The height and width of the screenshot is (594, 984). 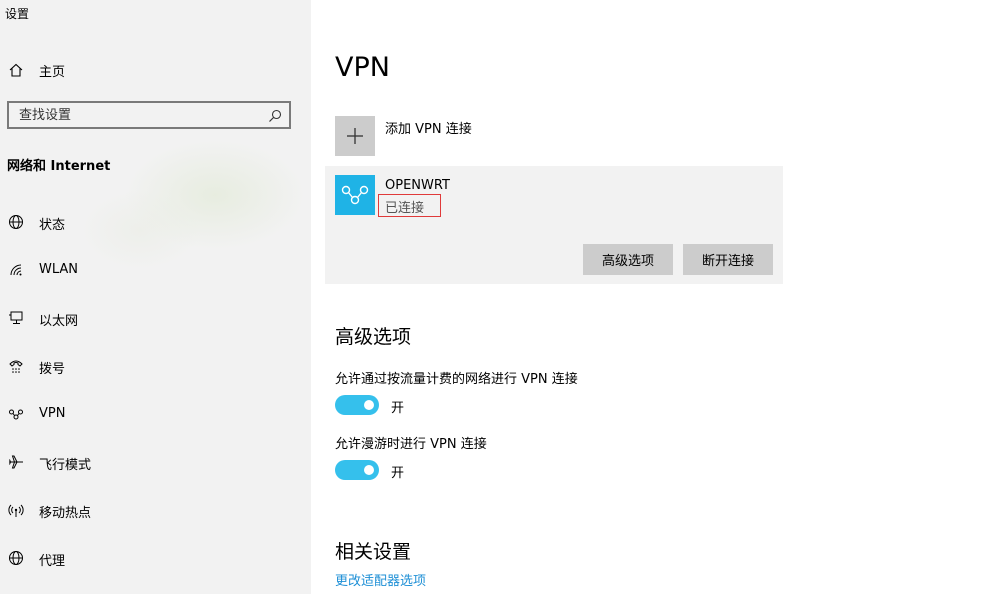 What do you see at coordinates (150, 70) in the screenshot?
I see `home-nav-item: 主页` at bounding box center [150, 70].